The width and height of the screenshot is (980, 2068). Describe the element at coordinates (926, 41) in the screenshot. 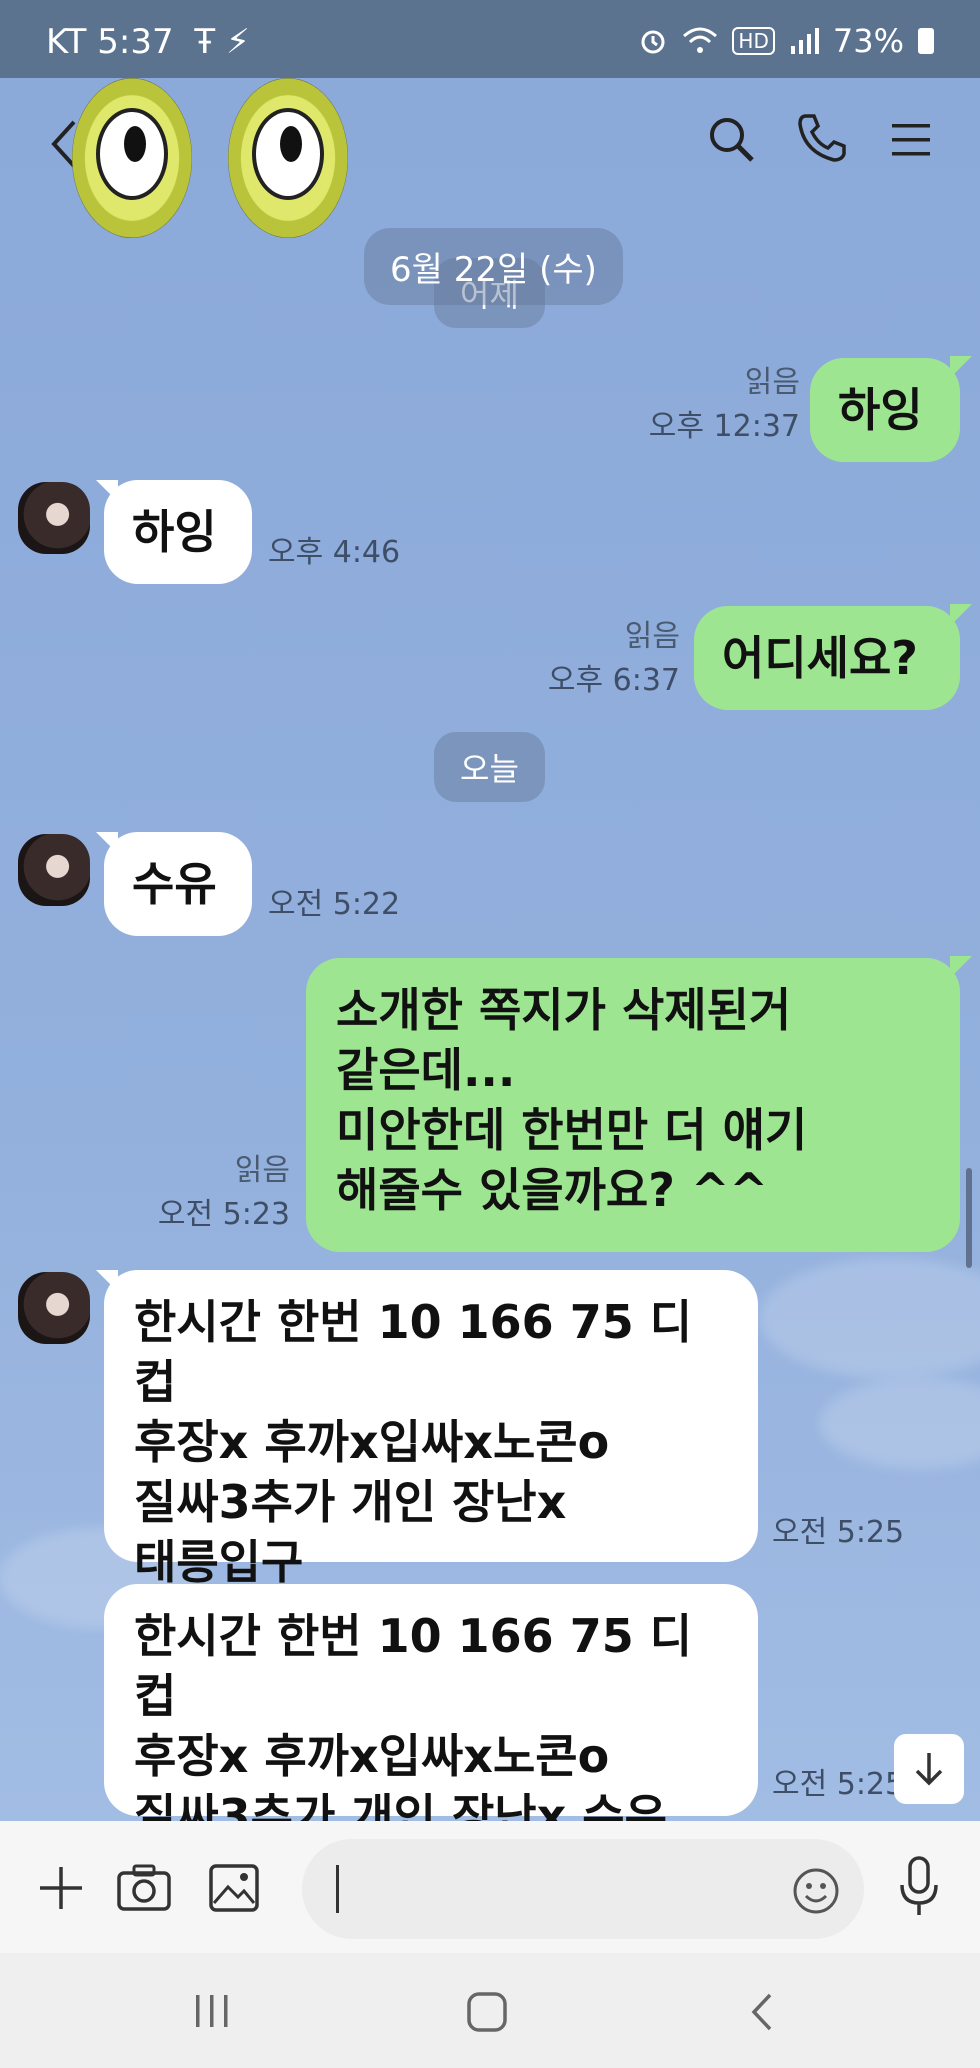

I see `battery-icon` at that location.